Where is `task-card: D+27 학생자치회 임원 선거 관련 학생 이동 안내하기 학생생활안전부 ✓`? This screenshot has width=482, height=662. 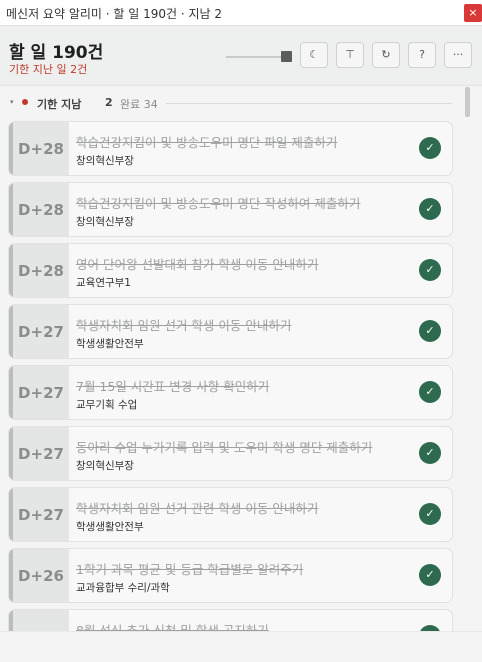 task-card: D+27 학생자치회 임원 선거 관련 학생 이동 안내하기 학생생활안전부 ✓ is located at coordinates (230, 514).